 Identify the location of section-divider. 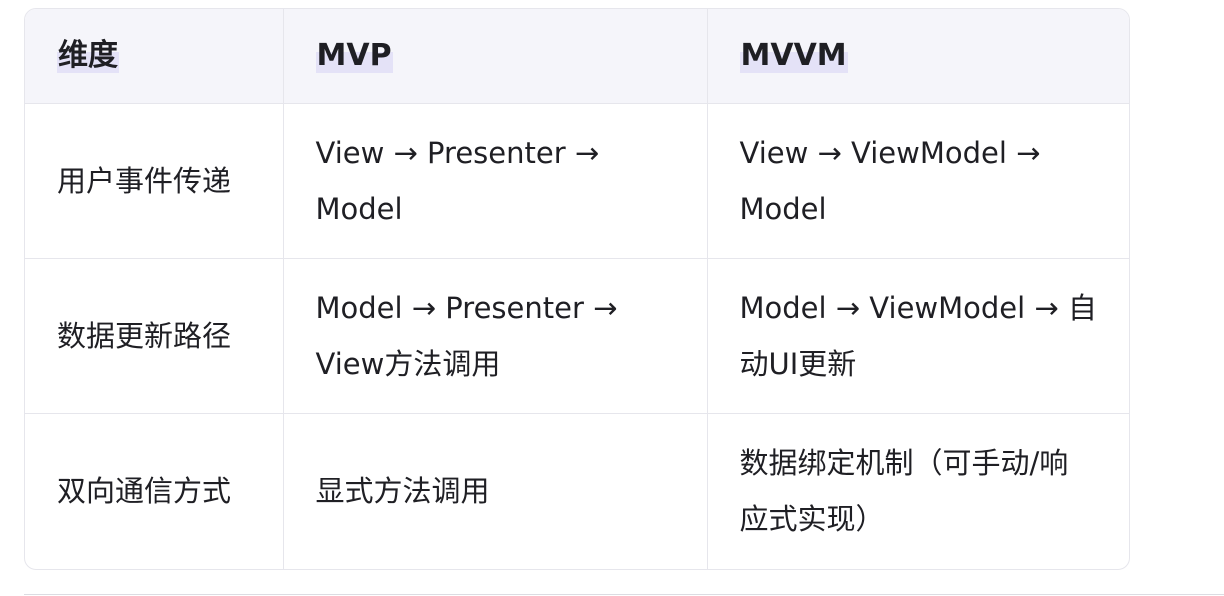
(624, 594).